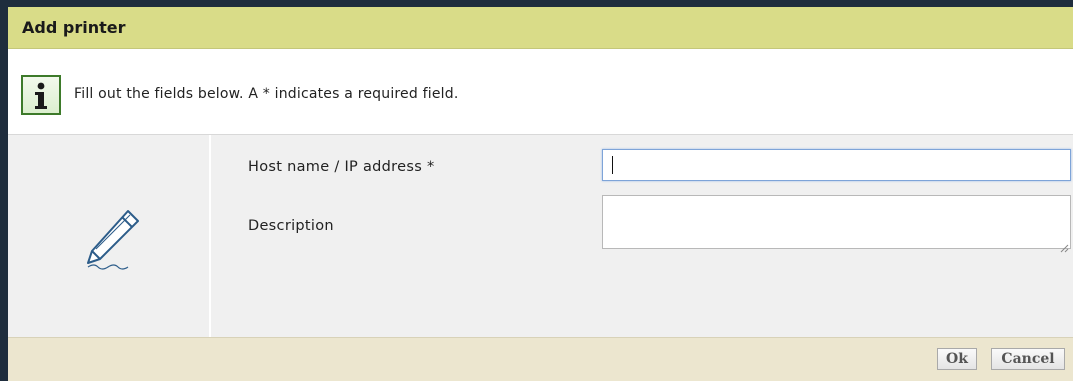  What do you see at coordinates (41, 95) in the screenshot?
I see `info-icon` at bounding box center [41, 95].